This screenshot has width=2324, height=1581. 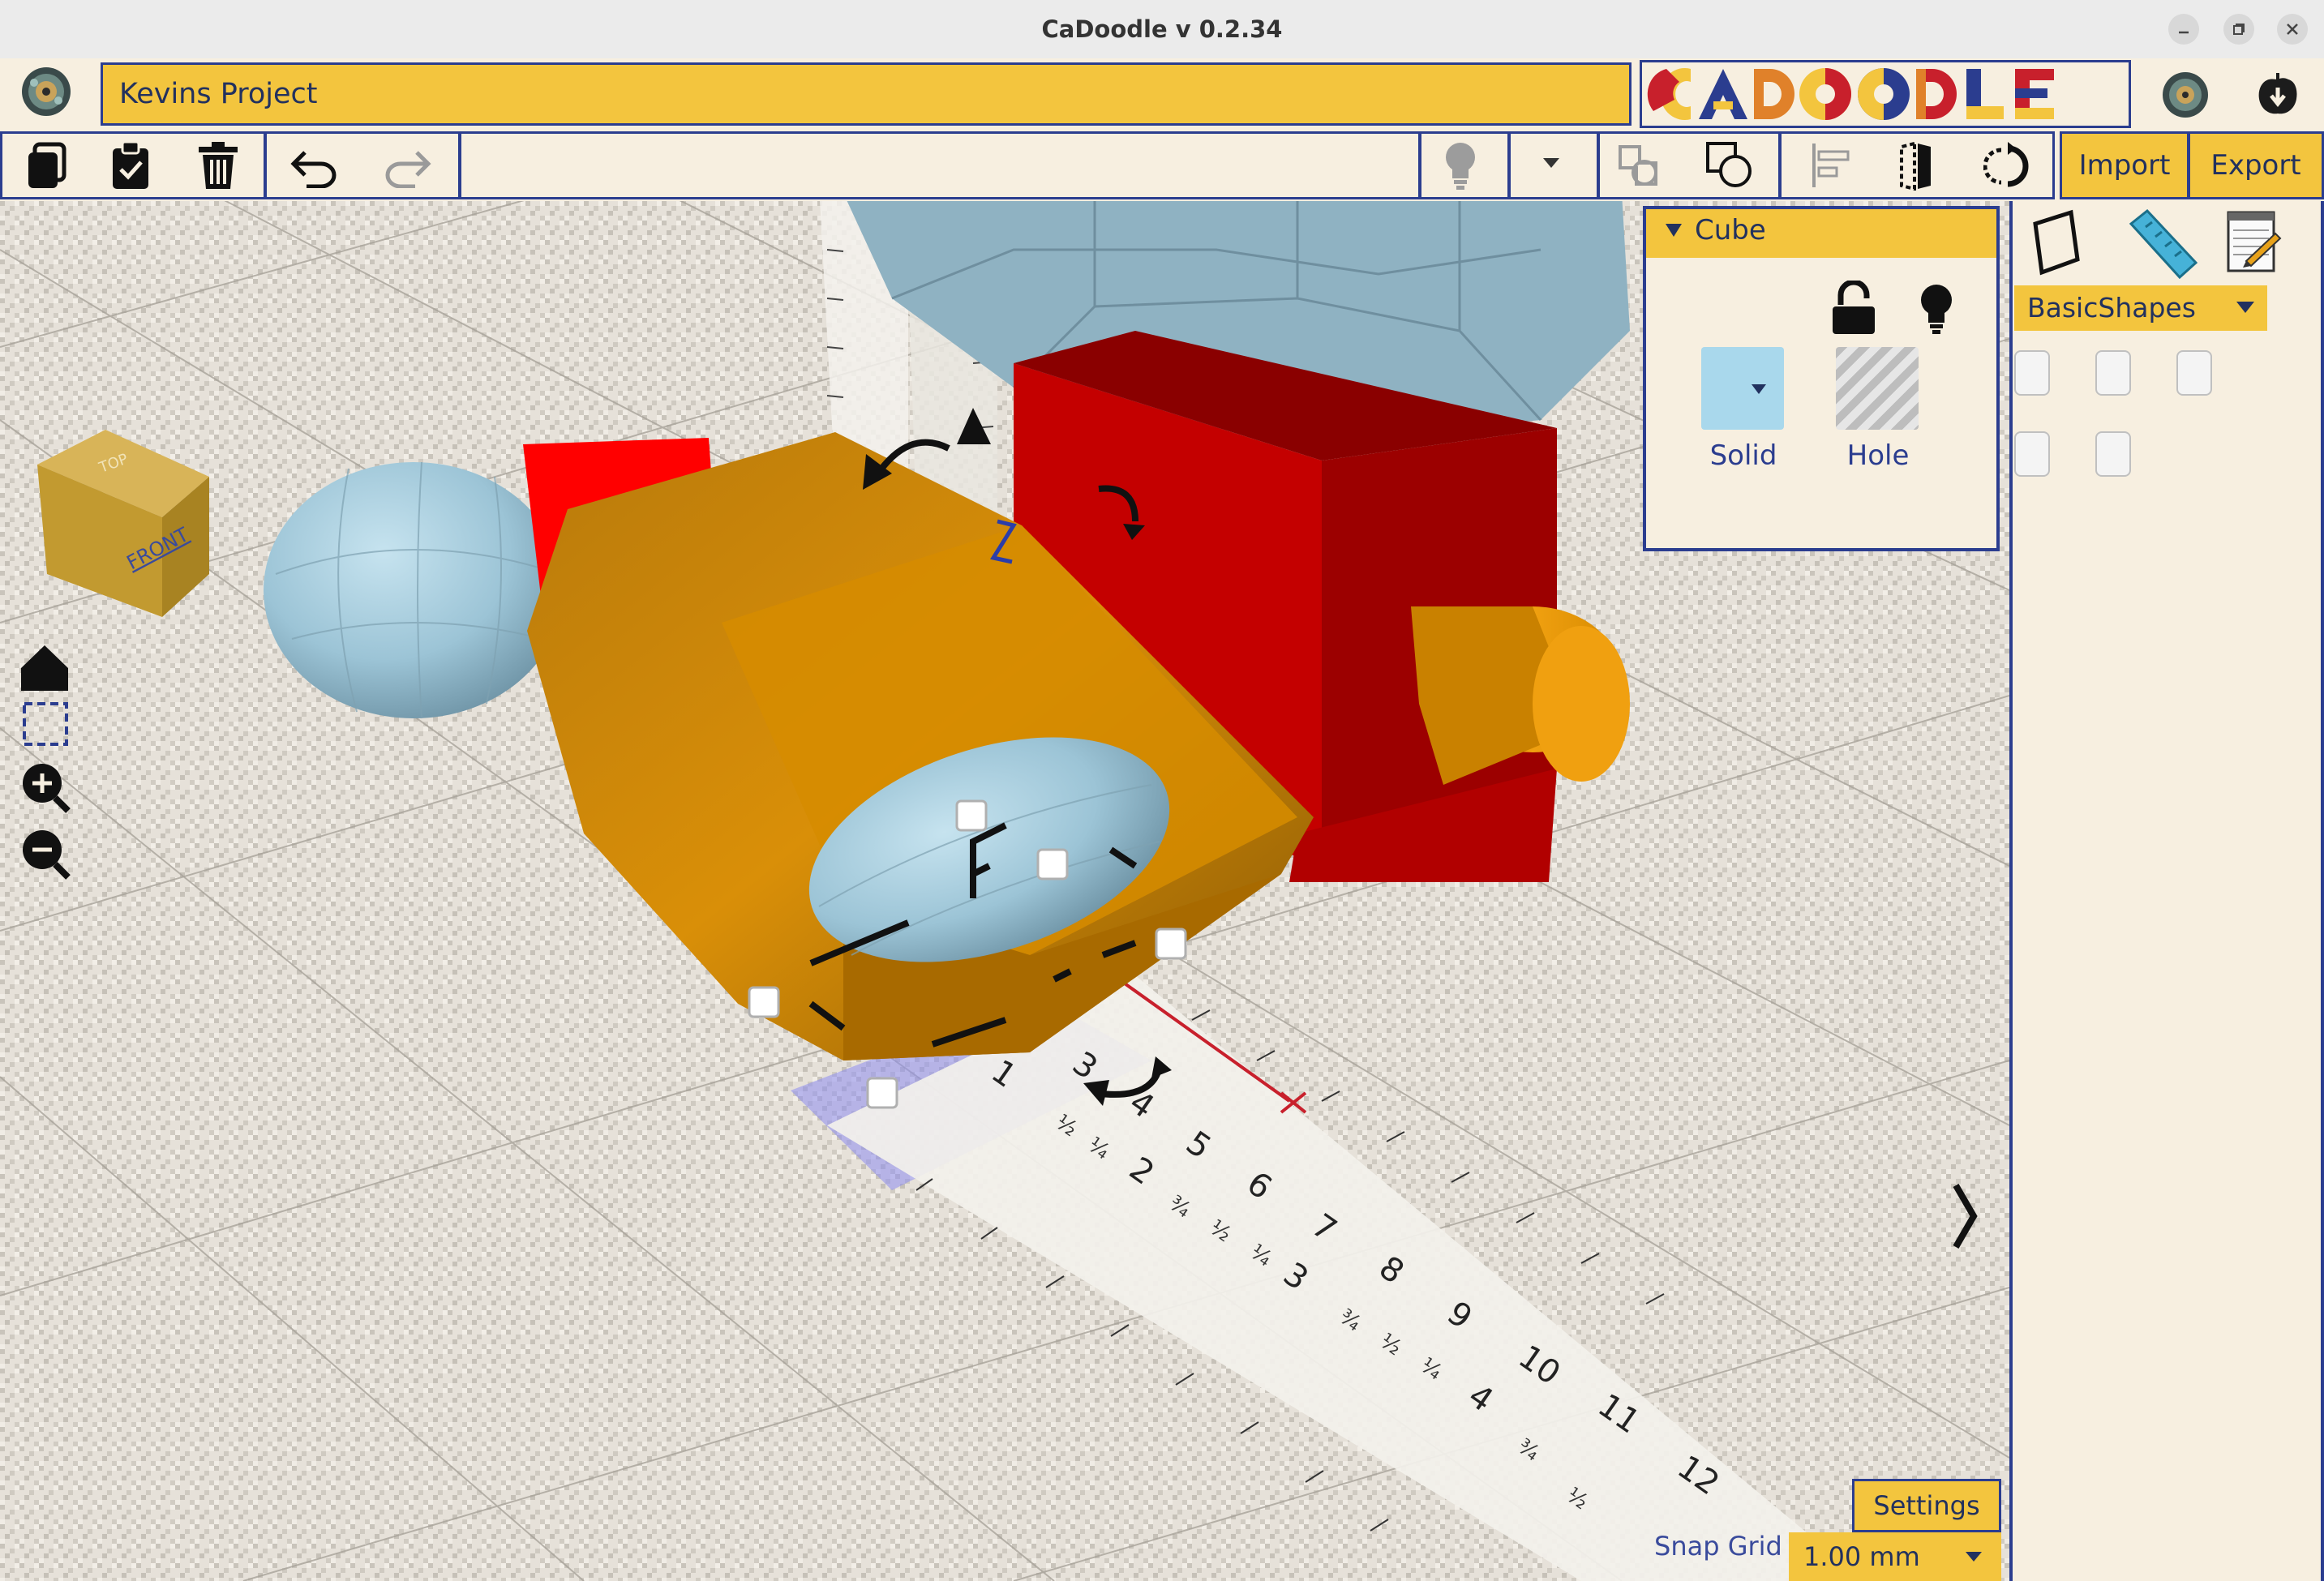 I want to click on group-icon, so click(x=1638, y=165).